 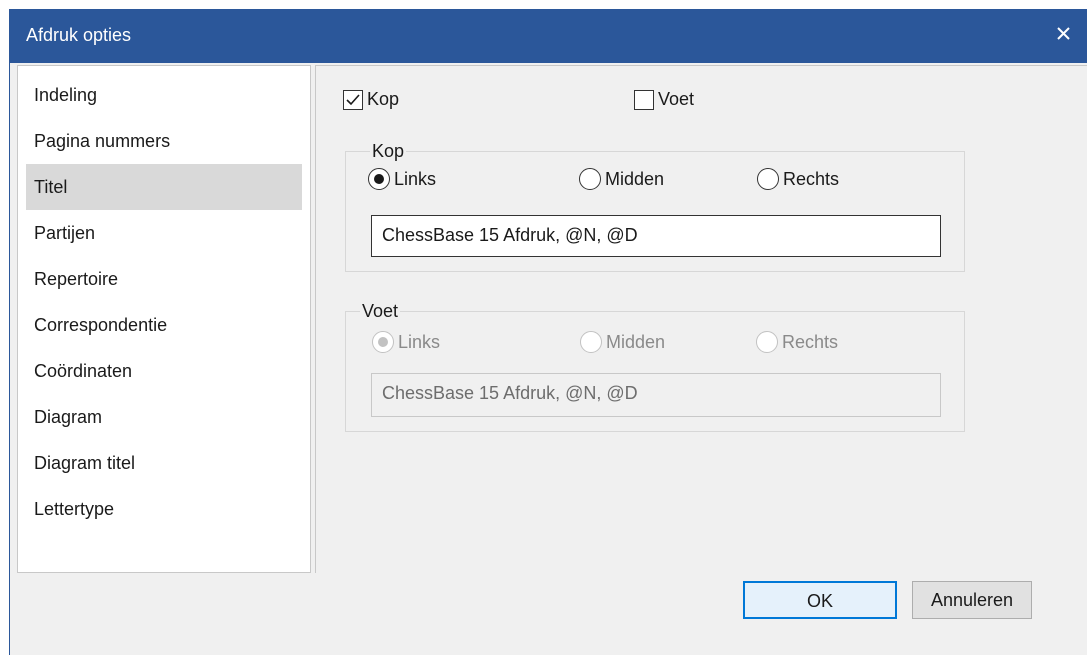 I want to click on sidebar-item-label: Partijen, so click(x=65, y=233).